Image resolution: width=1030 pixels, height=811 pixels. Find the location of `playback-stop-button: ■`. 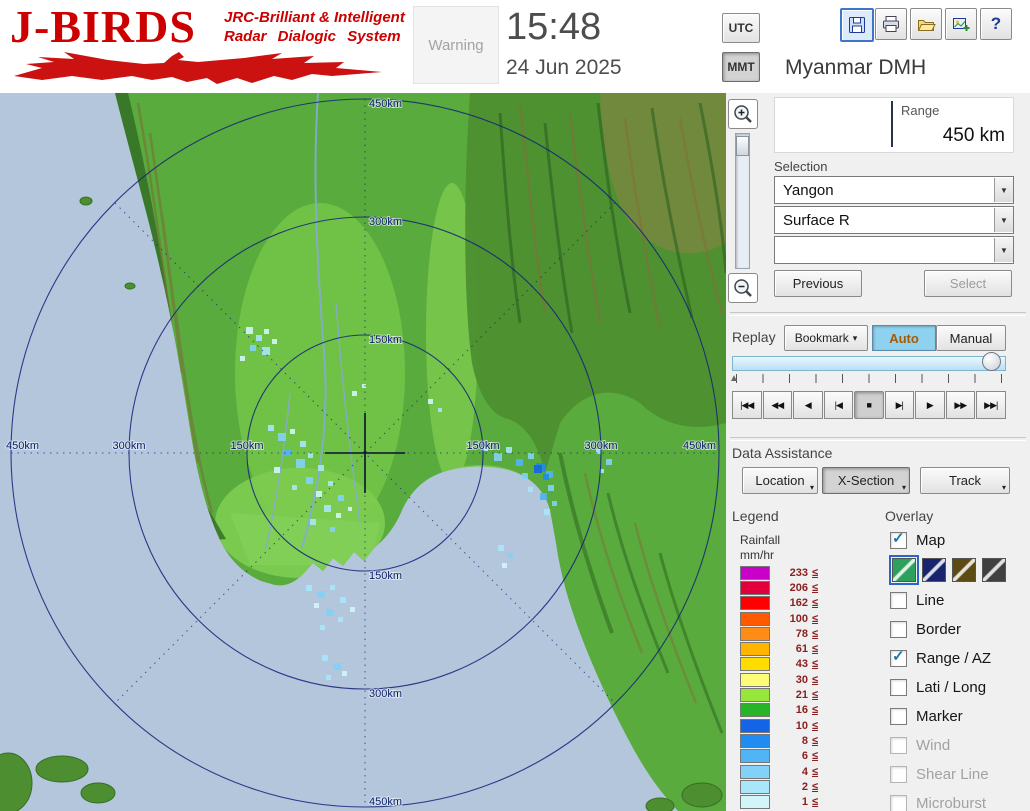

playback-stop-button: ■ is located at coordinates (869, 405).